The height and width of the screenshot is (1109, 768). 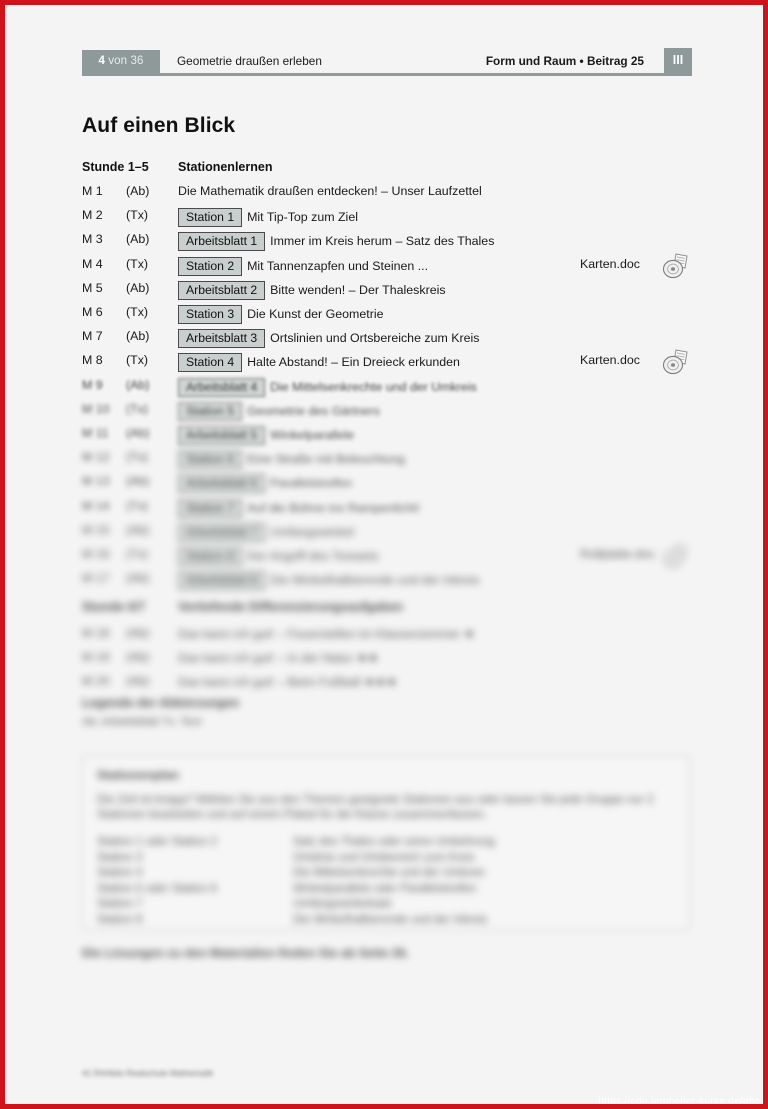 I want to click on material-id: M 16, so click(x=96, y=554).